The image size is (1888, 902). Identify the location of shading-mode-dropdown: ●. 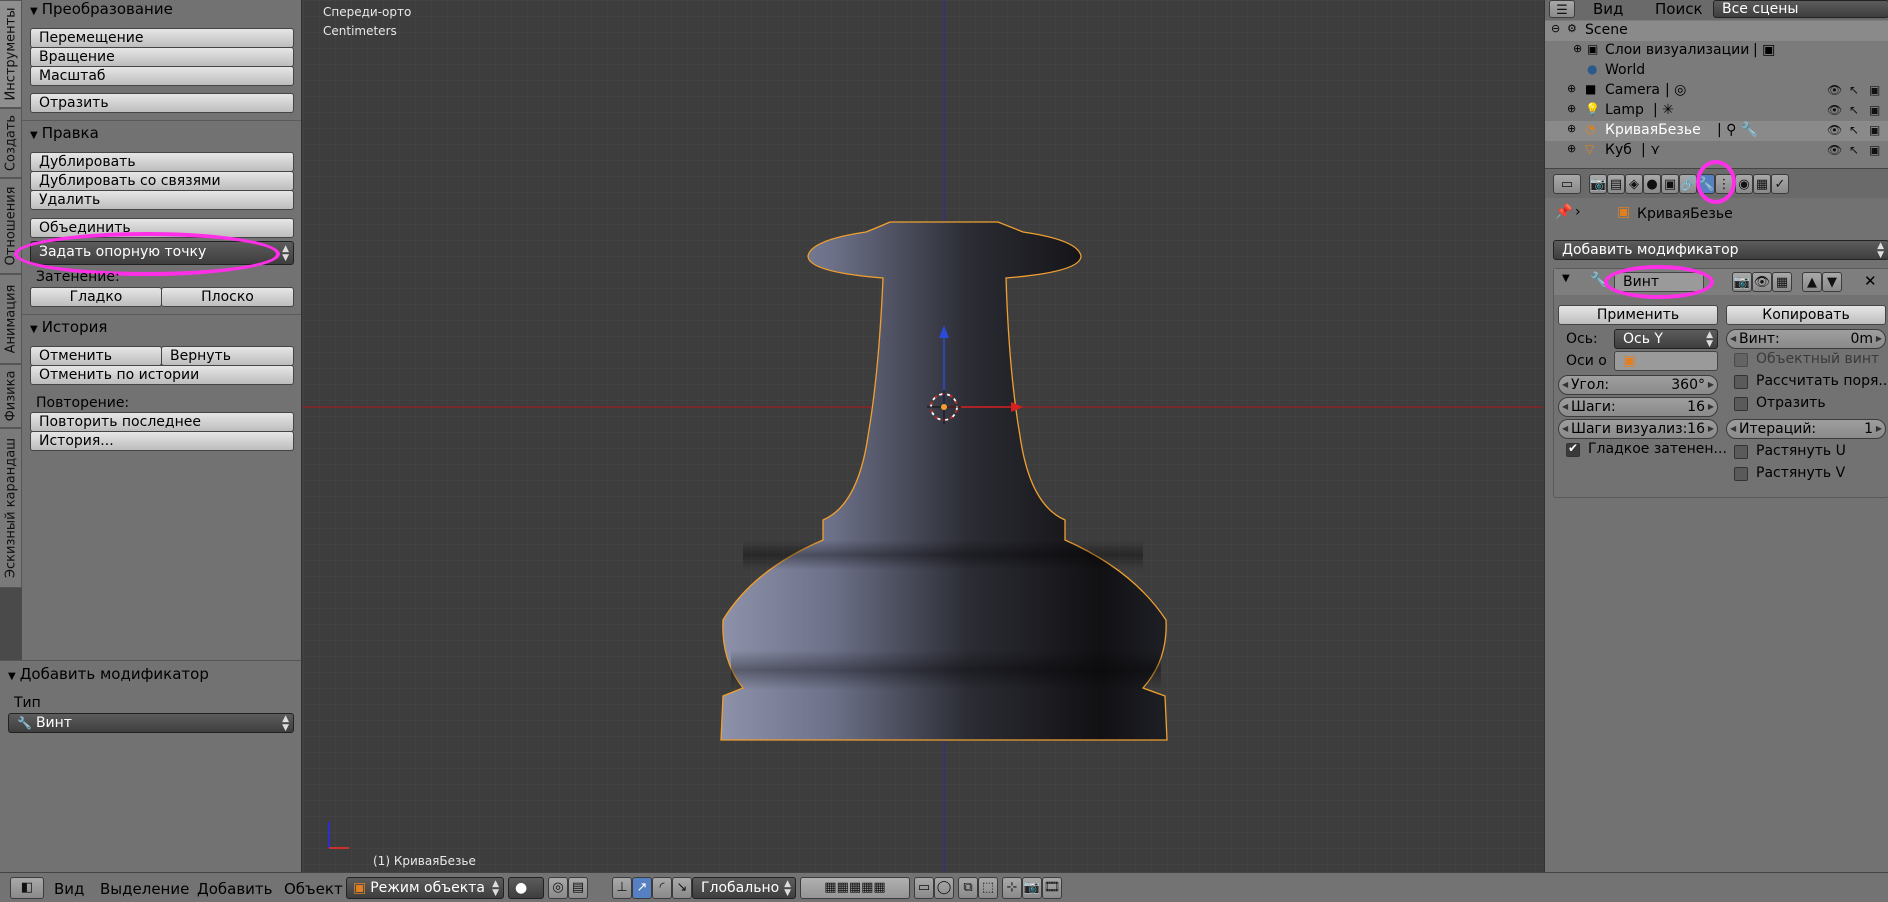
(526, 888).